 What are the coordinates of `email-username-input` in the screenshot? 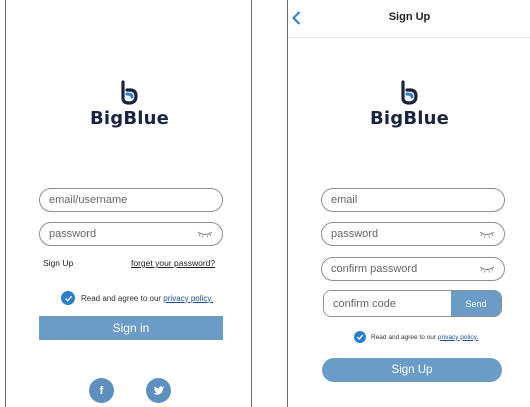 It's located at (135, 200).